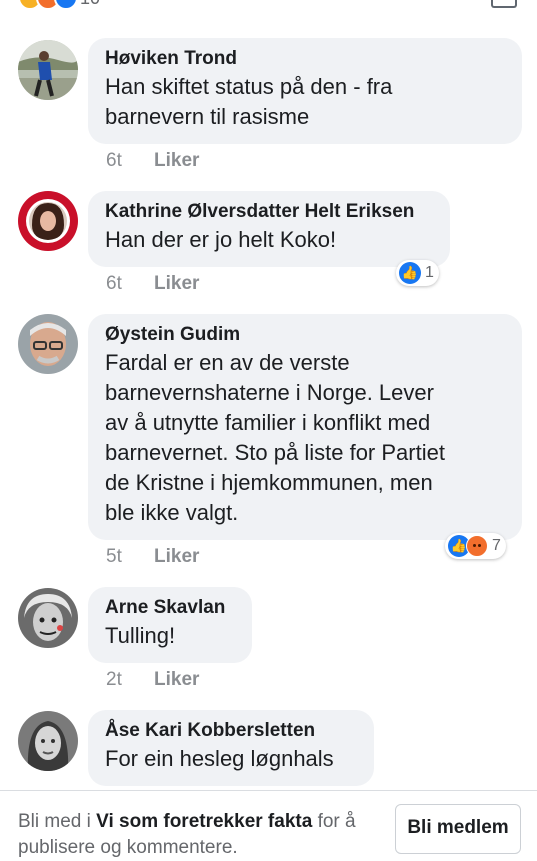 This screenshot has width=537, height=861. I want to click on comment-text-line: For ein hesleg løgnhals, so click(219, 758).